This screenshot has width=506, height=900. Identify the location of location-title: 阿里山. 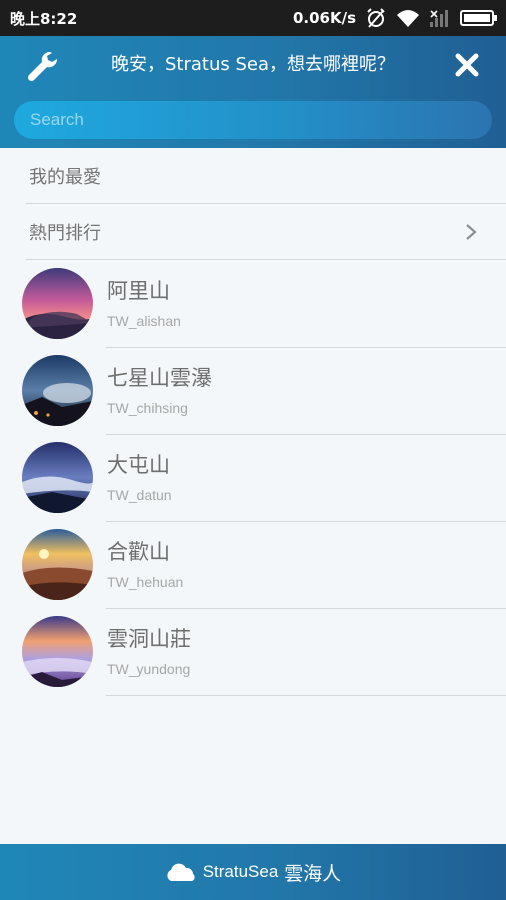
(138, 291).